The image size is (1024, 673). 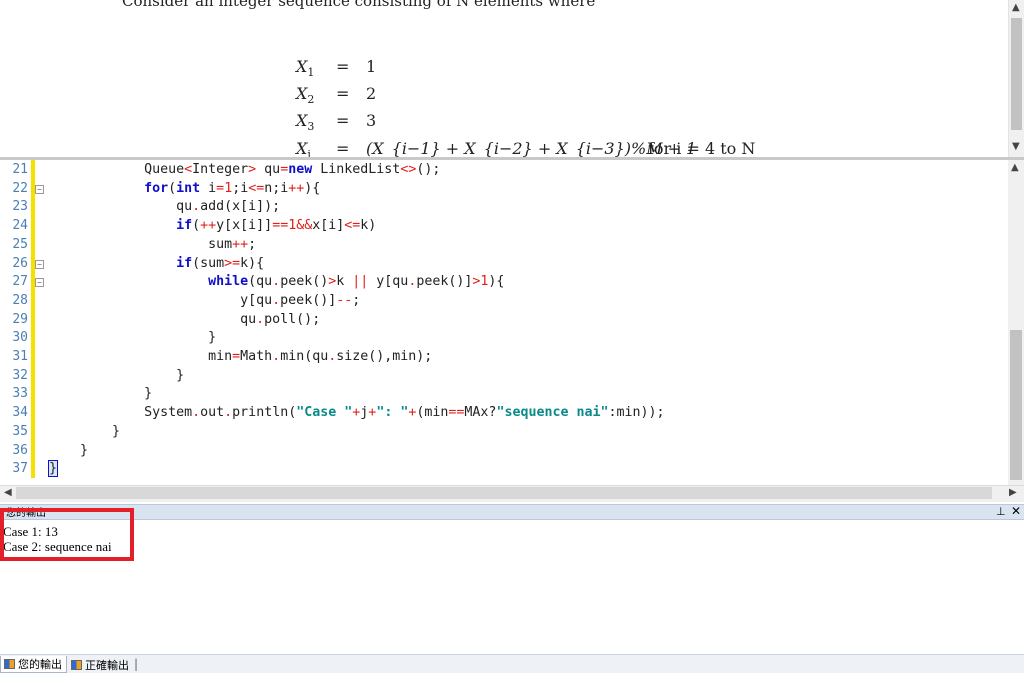 What do you see at coordinates (1016, 146) in the screenshot?
I see `scroll-down-arrow-icon: ▼` at bounding box center [1016, 146].